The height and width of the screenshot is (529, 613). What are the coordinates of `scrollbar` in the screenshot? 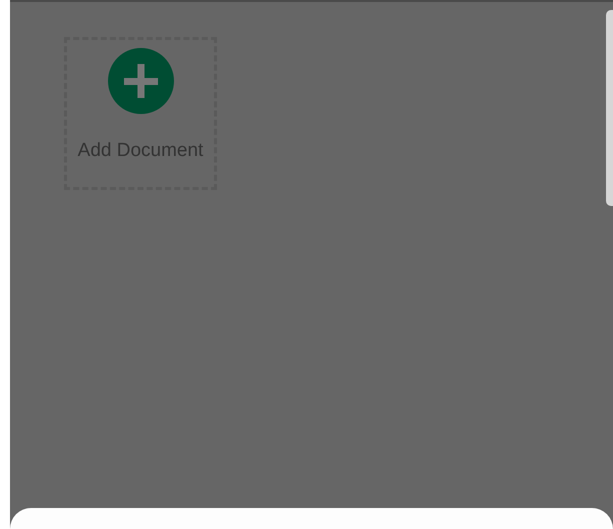 It's located at (609, 108).